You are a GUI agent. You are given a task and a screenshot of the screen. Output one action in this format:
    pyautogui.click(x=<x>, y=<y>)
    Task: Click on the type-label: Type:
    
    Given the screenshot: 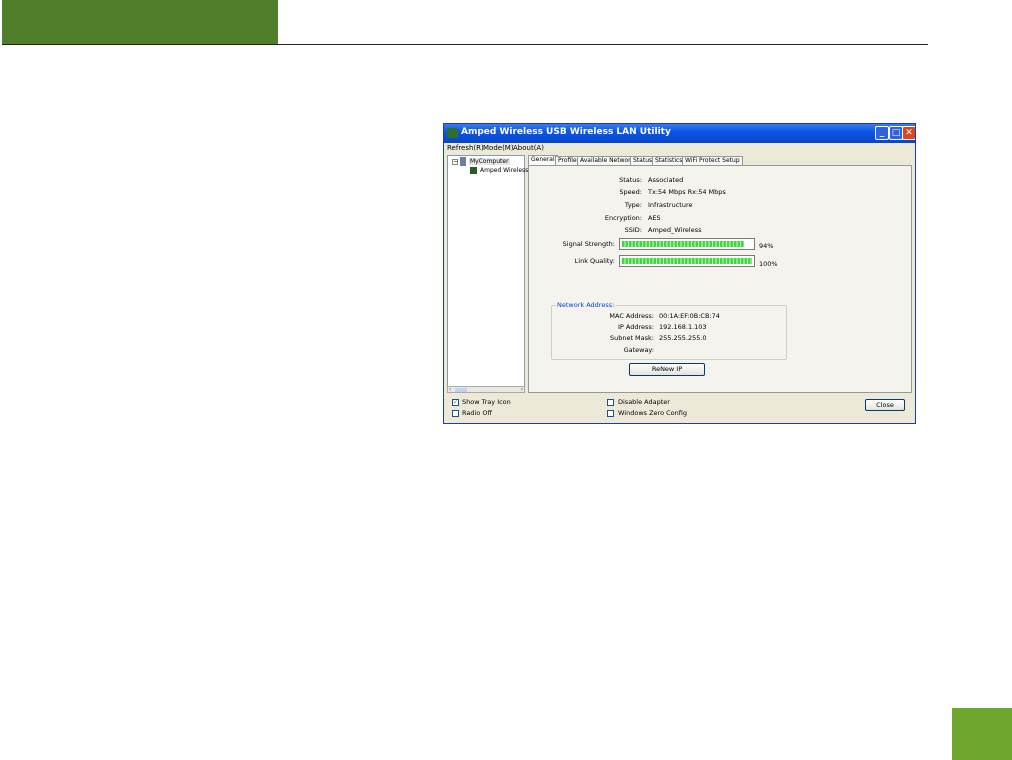 What is the action you would take?
    pyautogui.click(x=633, y=205)
    